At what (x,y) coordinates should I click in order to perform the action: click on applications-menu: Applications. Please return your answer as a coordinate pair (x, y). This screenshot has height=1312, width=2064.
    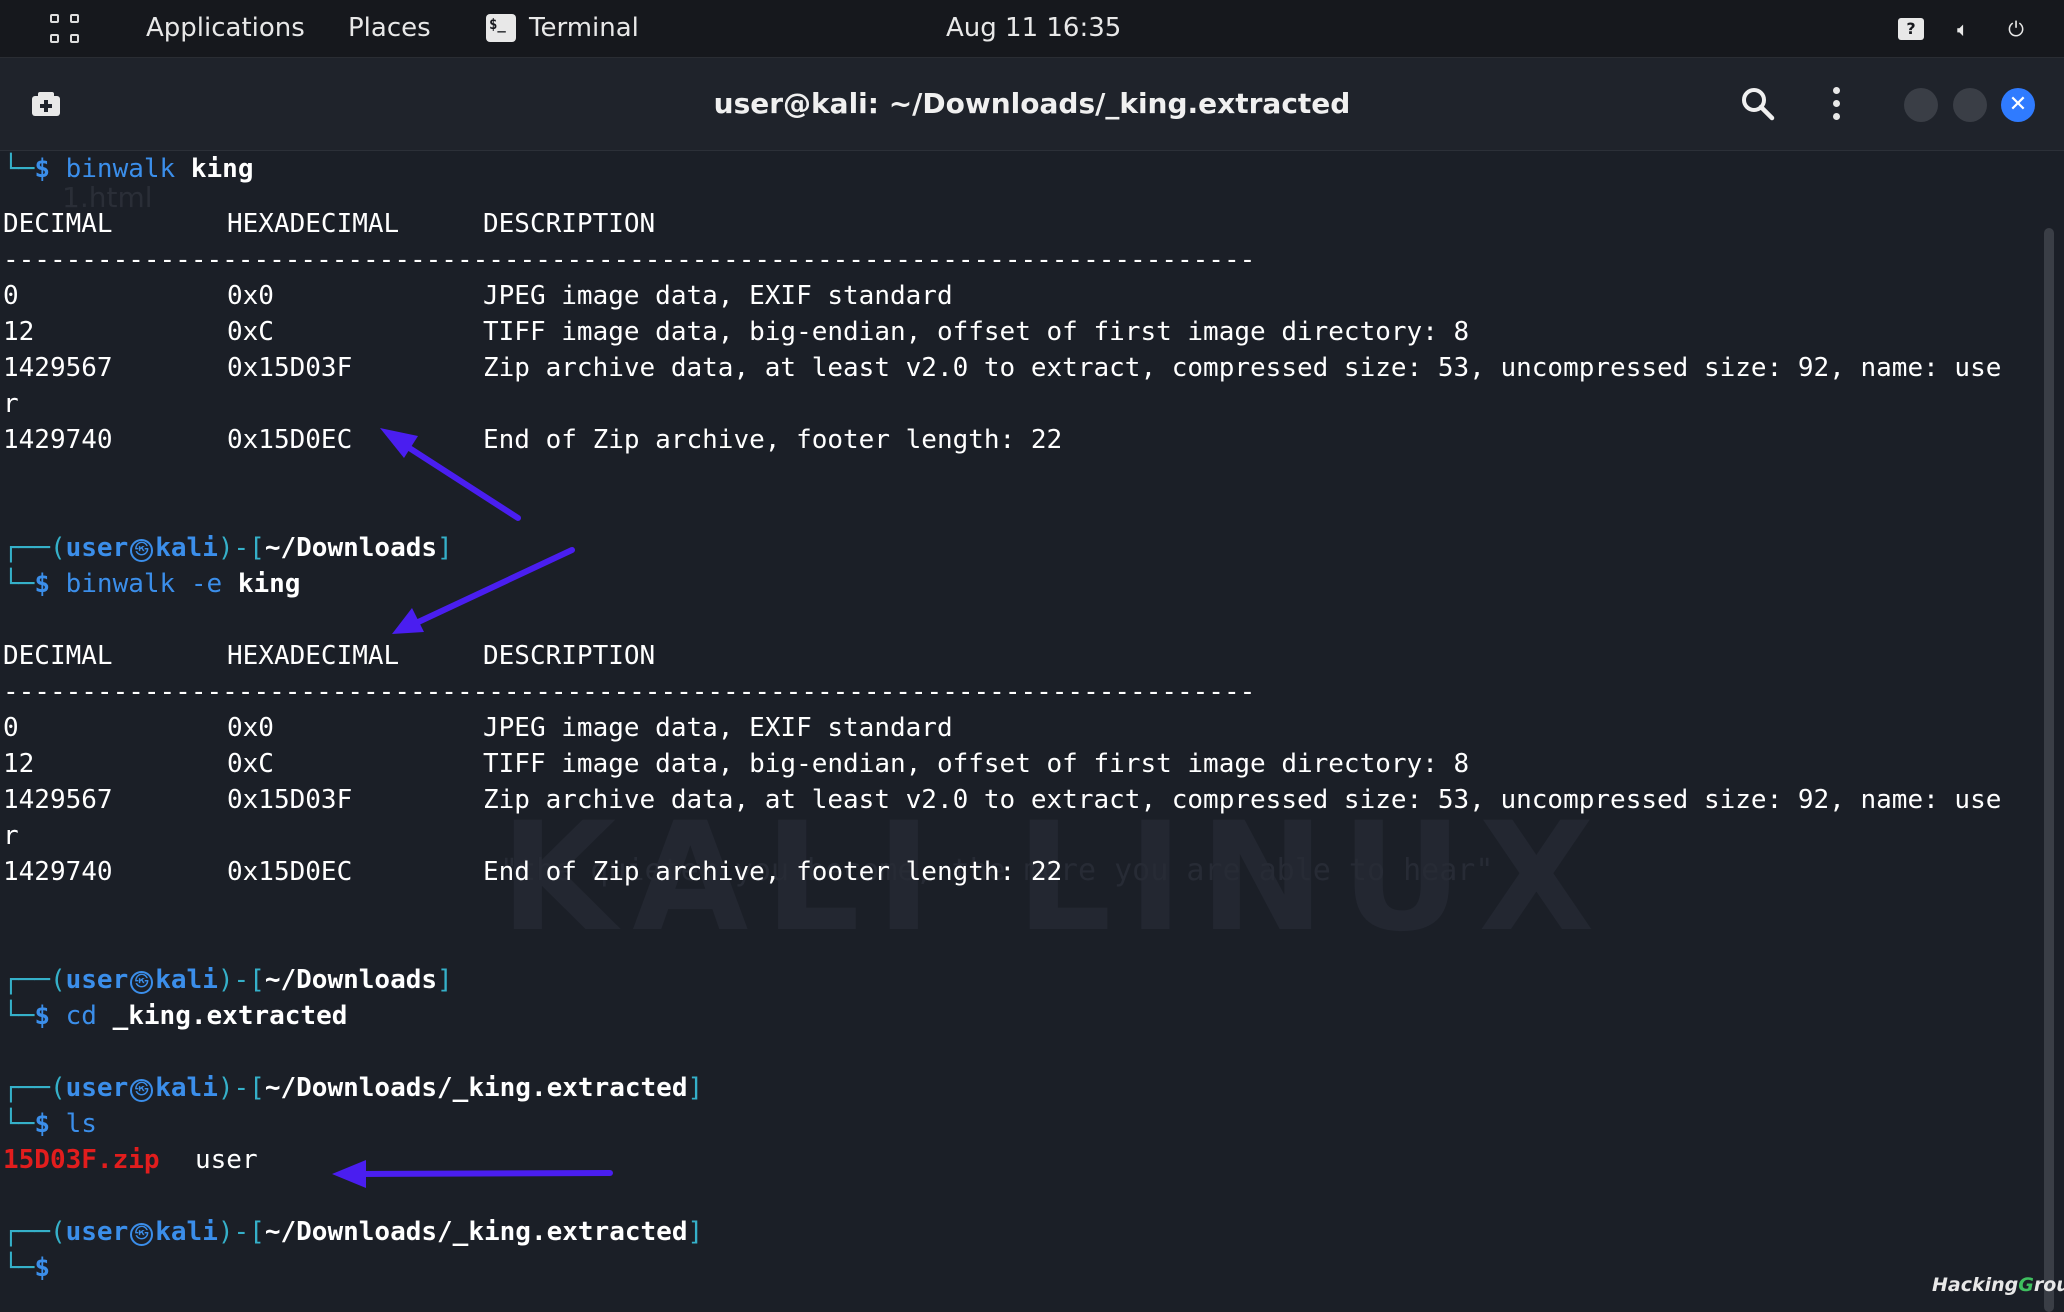
    Looking at the image, I should click on (225, 28).